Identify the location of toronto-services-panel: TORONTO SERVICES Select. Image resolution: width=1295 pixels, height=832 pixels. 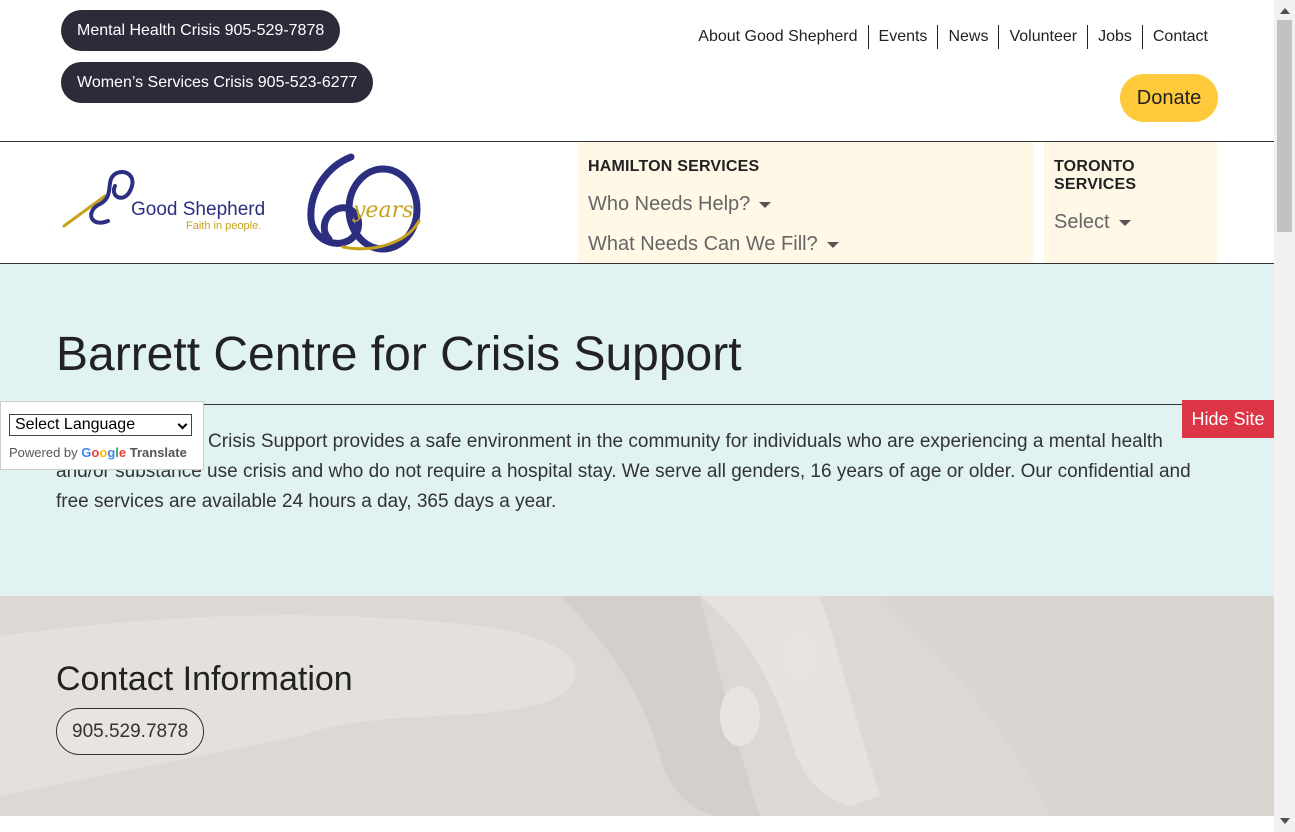
(1130, 202).